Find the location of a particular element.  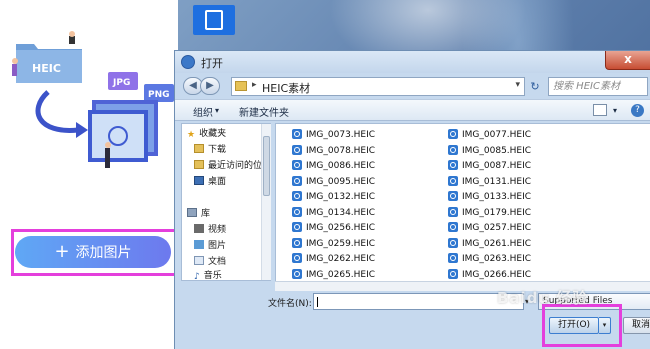

add-image-button: + 添加图片 is located at coordinates (93, 252).